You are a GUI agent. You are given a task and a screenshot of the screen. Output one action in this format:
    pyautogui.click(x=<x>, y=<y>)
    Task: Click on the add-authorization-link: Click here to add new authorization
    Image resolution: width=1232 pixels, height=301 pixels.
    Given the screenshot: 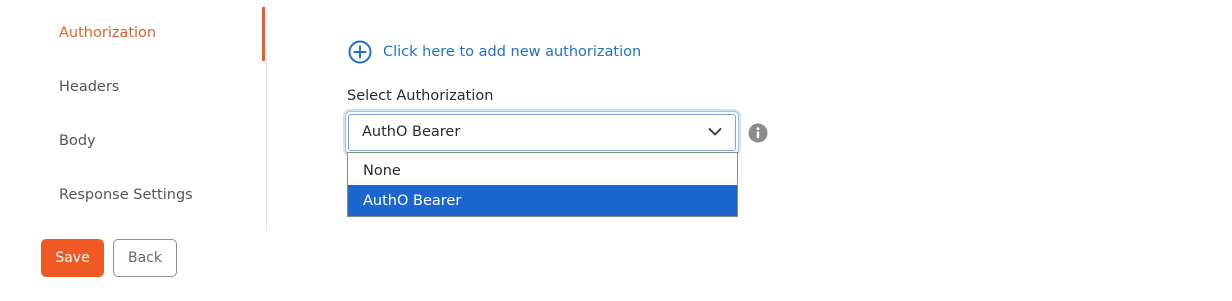 What is the action you would take?
    pyautogui.click(x=494, y=52)
    